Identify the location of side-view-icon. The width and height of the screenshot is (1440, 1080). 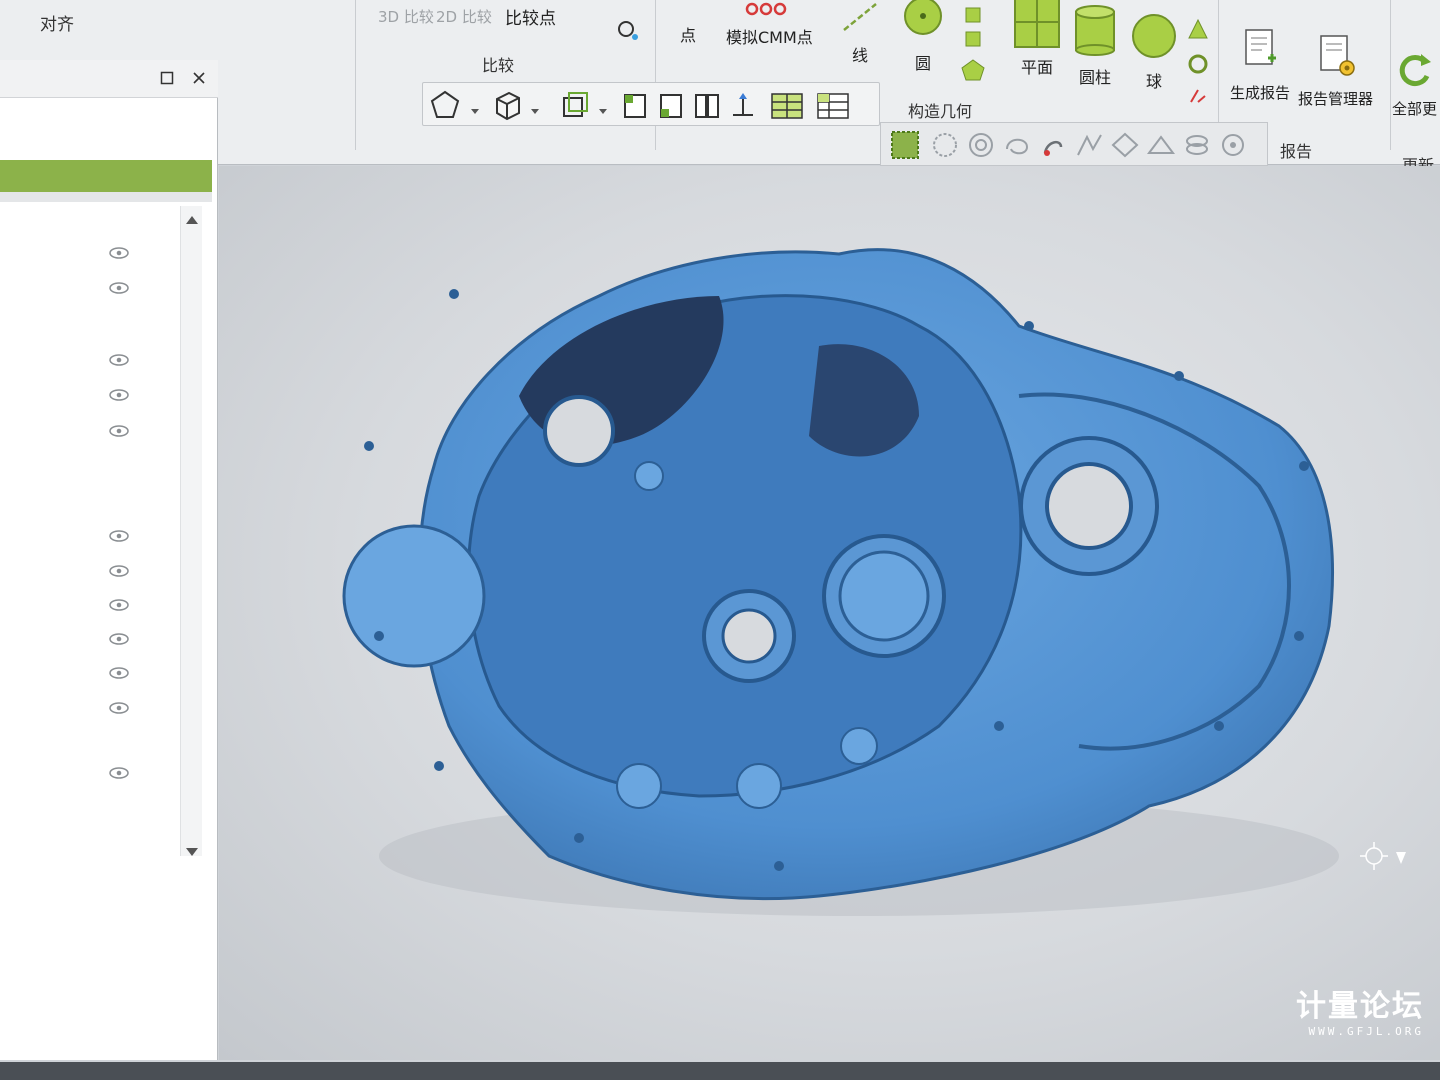
(671, 105).